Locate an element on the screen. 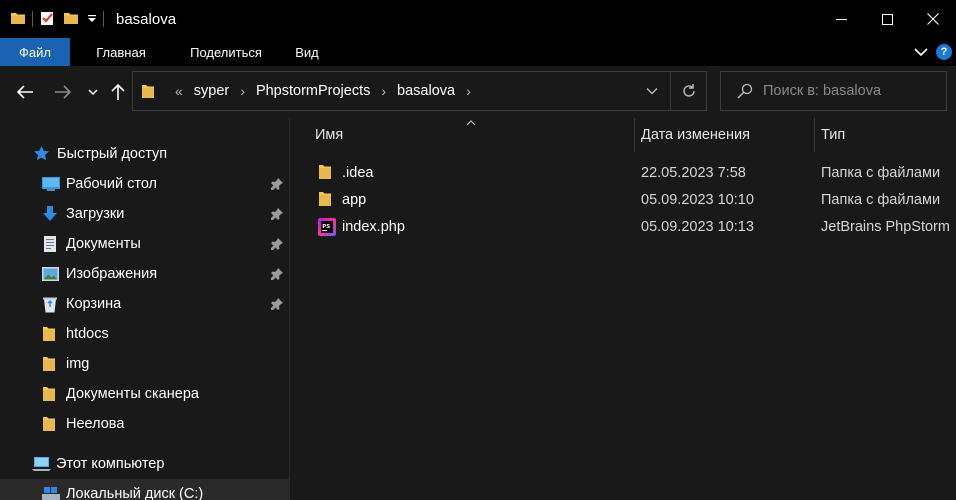  file-date: 05.09.2023 10:13 is located at coordinates (697, 226).